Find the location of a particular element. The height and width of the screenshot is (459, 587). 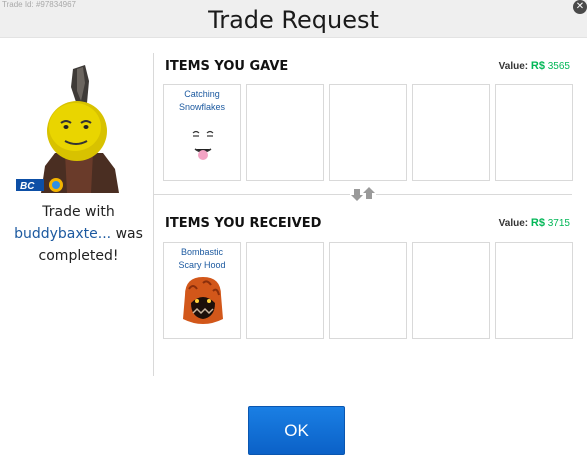

bc-label: BC is located at coordinates (27, 186).